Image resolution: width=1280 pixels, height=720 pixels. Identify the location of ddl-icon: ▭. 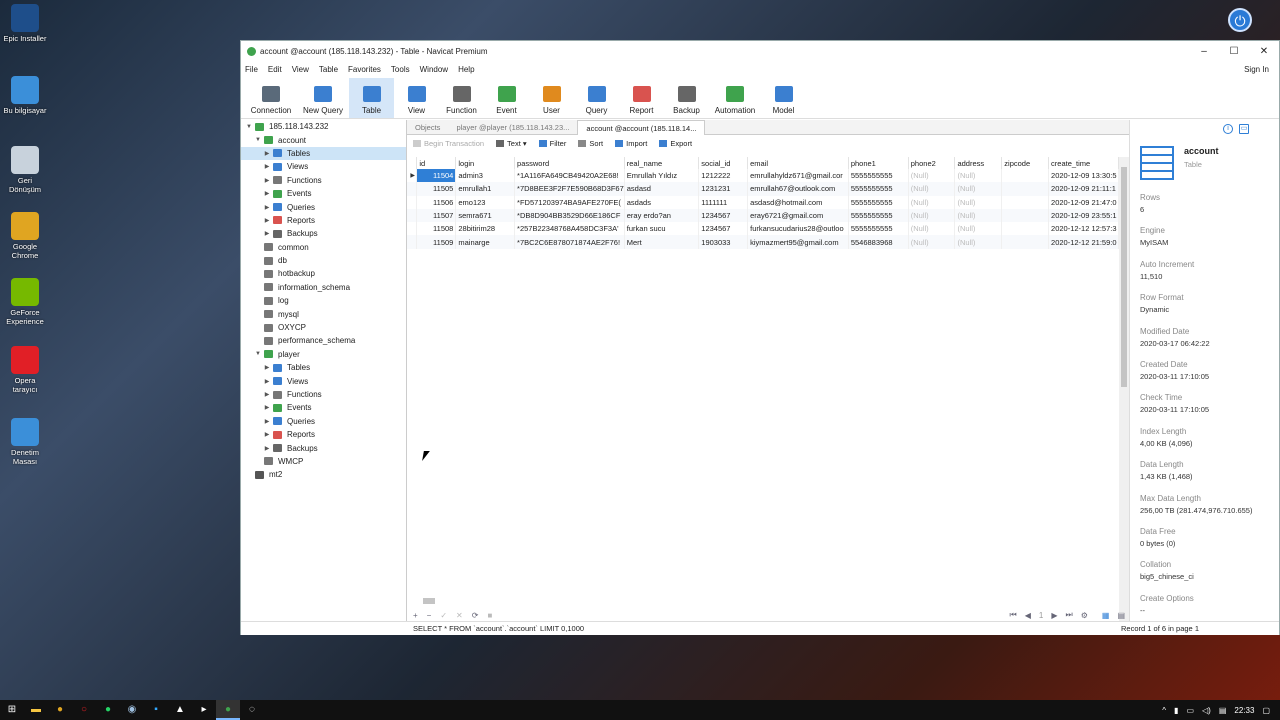
(1244, 129).